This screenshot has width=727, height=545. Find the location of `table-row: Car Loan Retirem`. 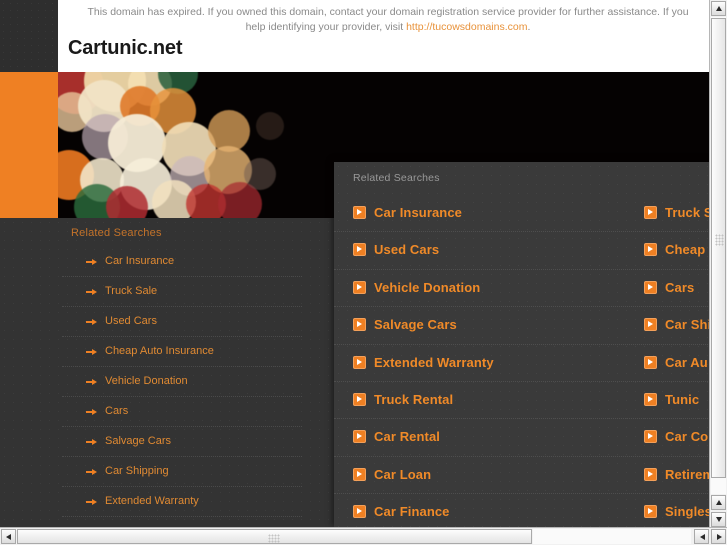

table-row: Car Loan Retirem is located at coordinates (522, 474).